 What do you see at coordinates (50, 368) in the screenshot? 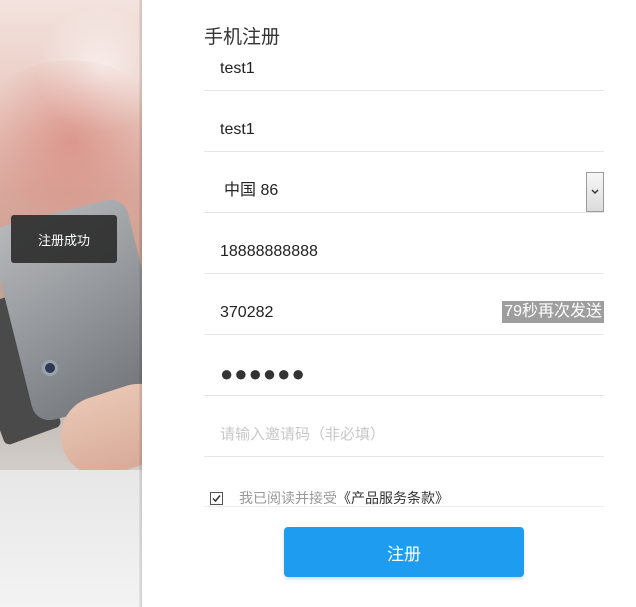
I see `photo-phone-camera` at bounding box center [50, 368].